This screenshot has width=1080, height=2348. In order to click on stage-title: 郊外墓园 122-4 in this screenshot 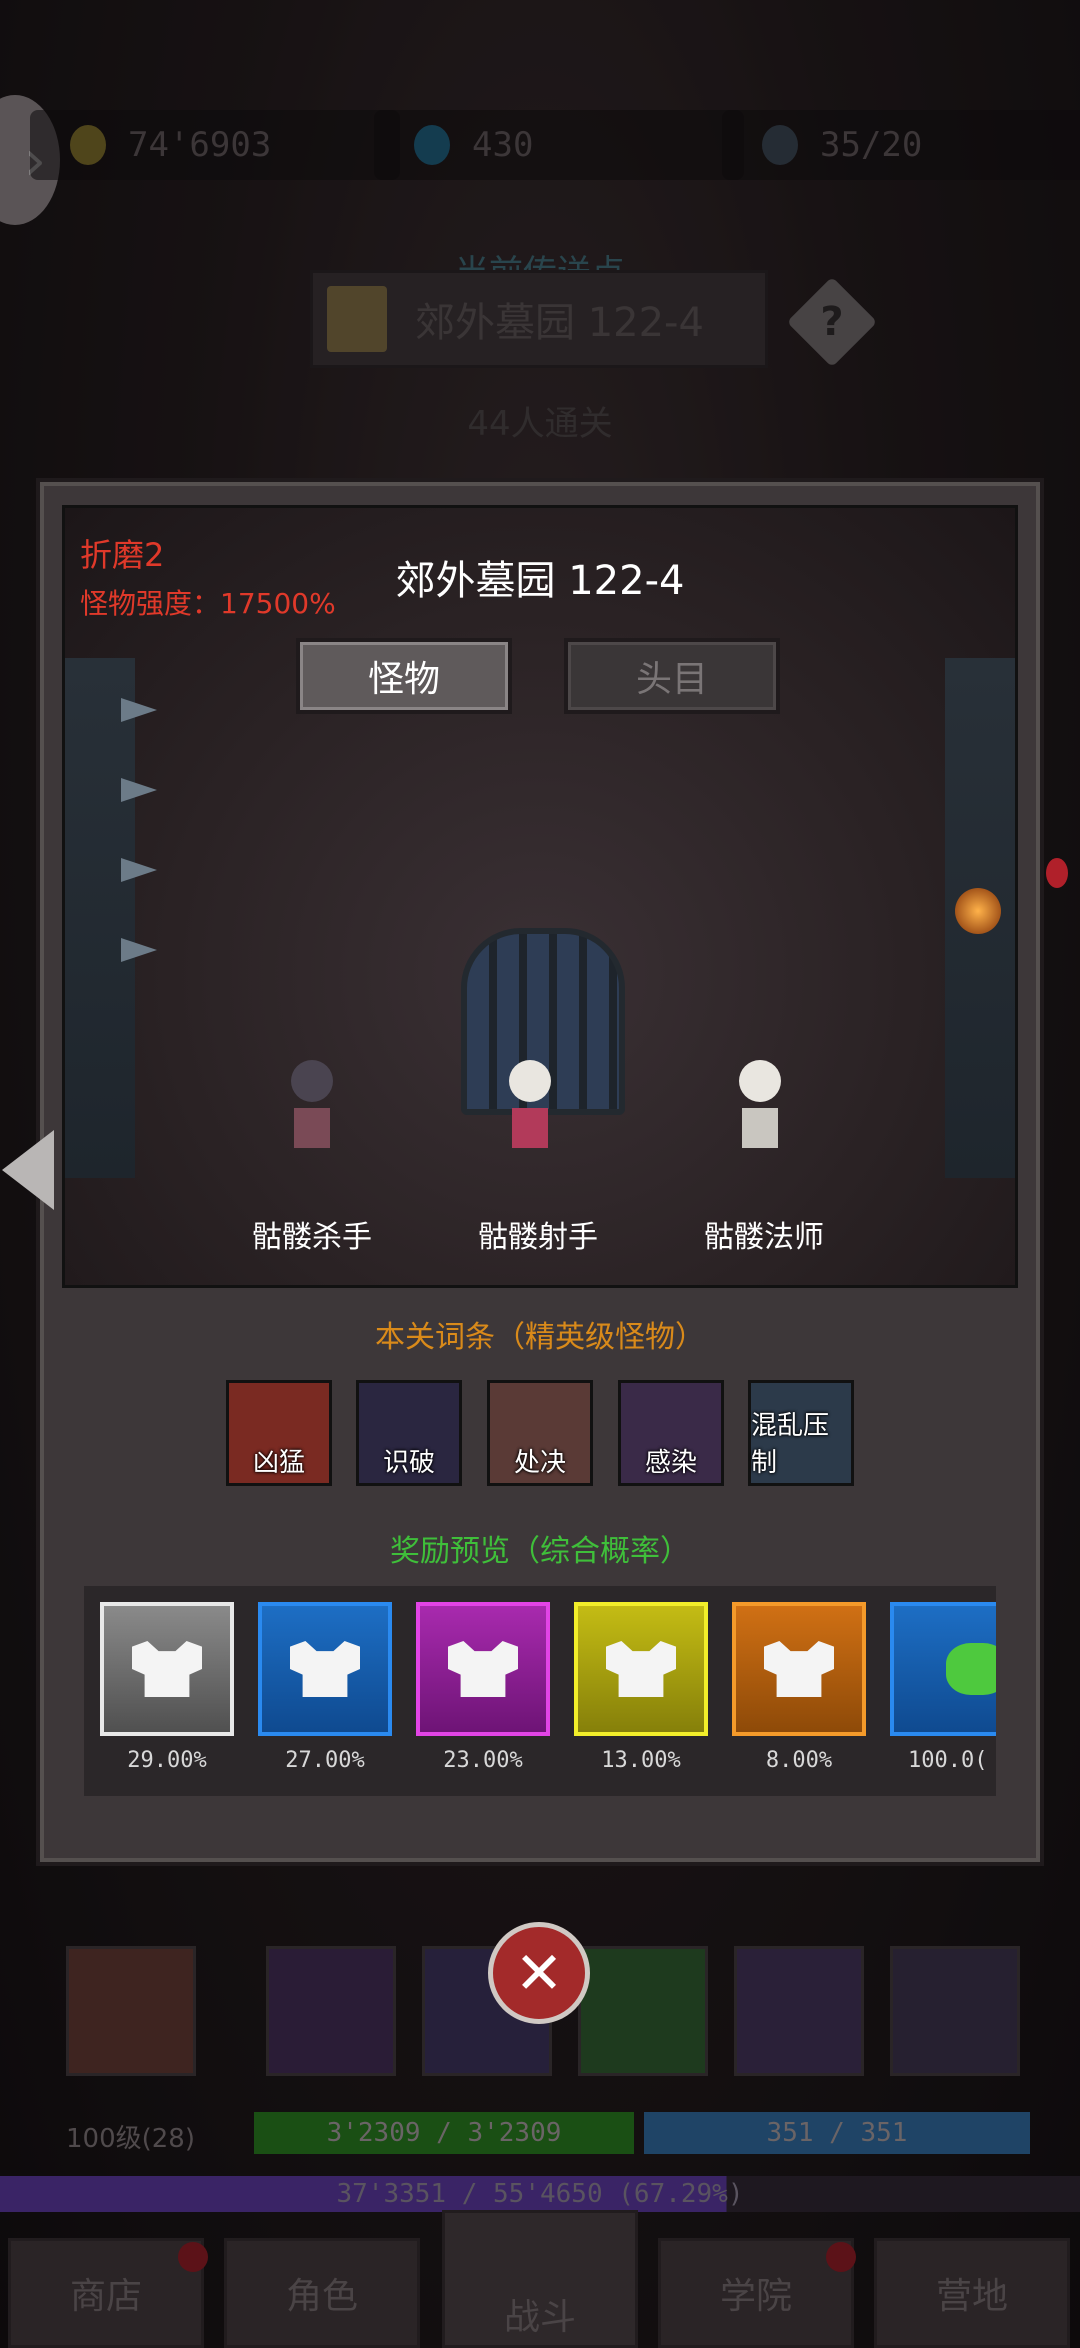, I will do `click(540, 581)`.